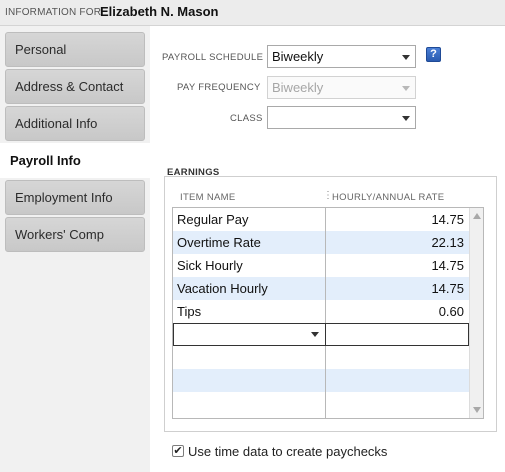 Image resolution: width=505 pixels, height=472 pixels. I want to click on pay-frequency-value: Biweekly, so click(298, 87).